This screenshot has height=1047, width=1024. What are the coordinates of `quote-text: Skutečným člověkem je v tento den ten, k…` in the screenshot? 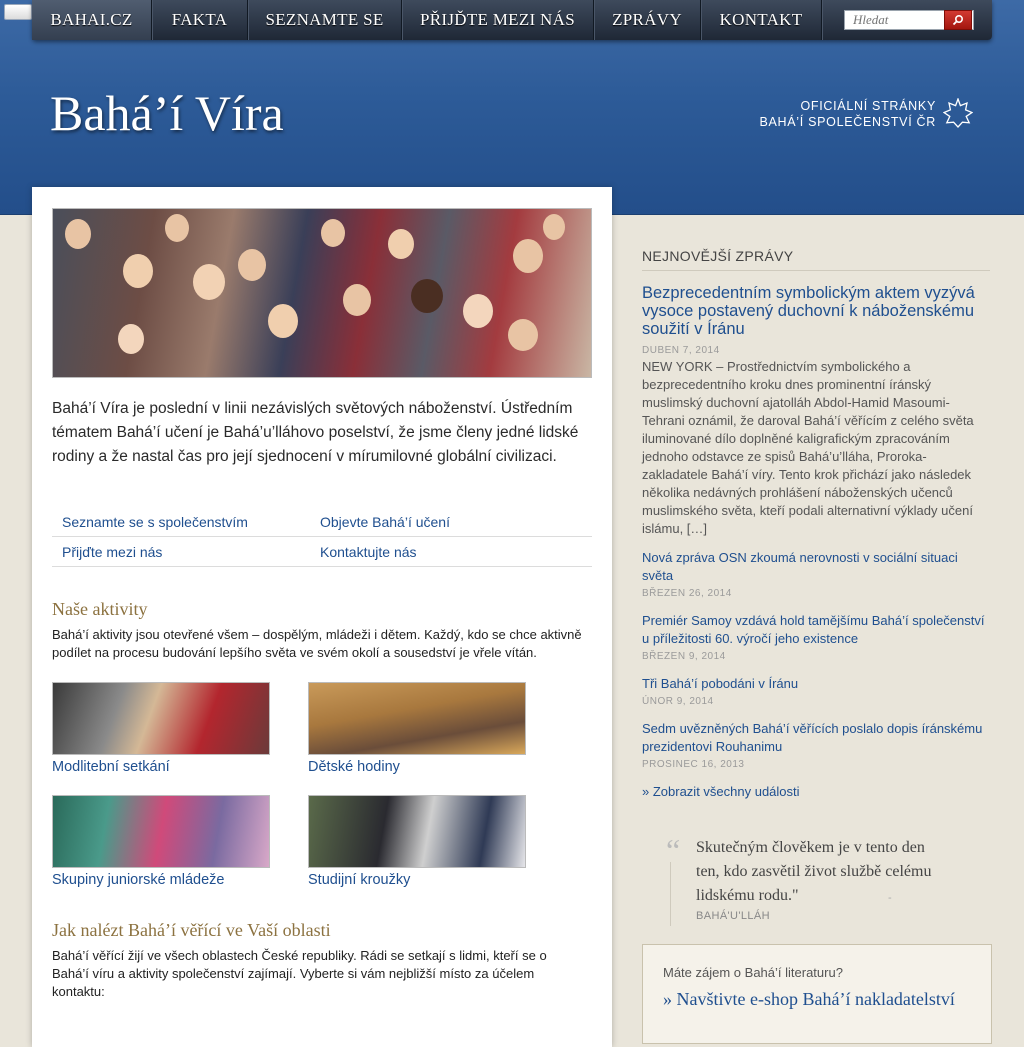 It's located at (814, 871).